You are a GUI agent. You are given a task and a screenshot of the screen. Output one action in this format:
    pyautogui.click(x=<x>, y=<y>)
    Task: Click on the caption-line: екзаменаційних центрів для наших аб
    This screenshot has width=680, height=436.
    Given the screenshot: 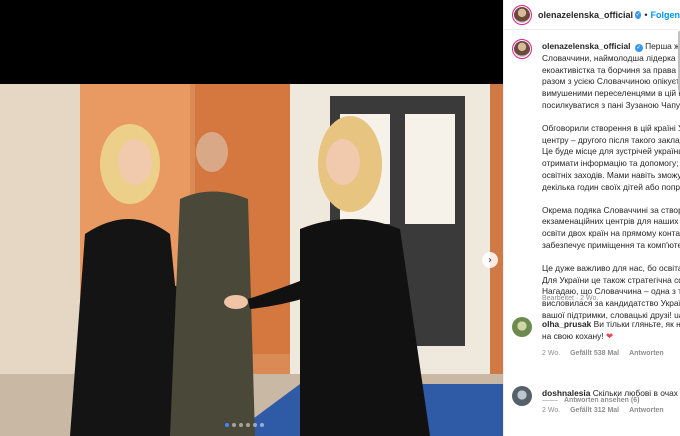 What is the action you would take?
    pyautogui.click(x=611, y=221)
    